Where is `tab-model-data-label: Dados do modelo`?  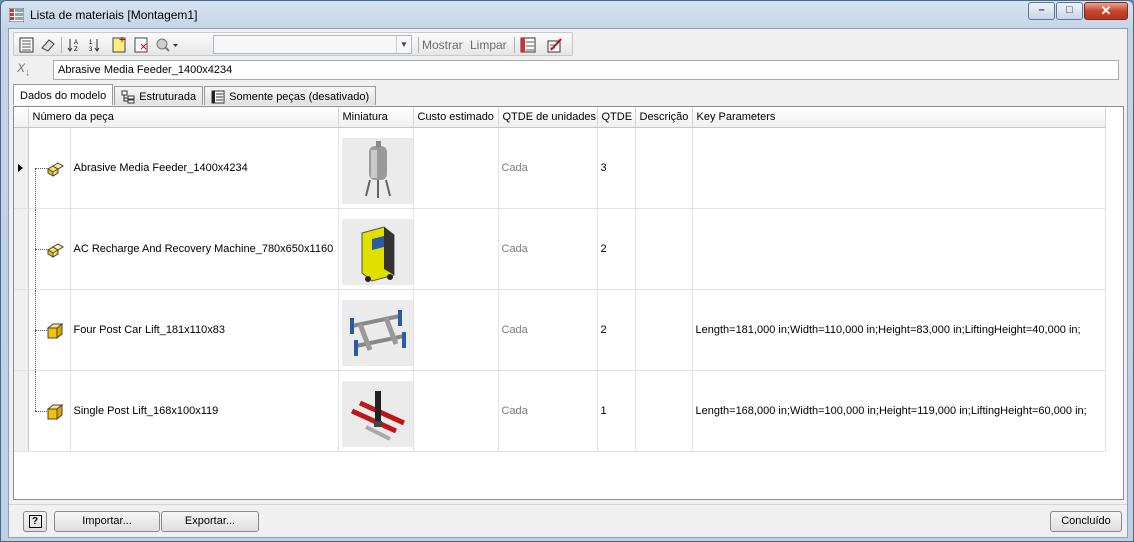
tab-model-data-label: Dados do modelo is located at coordinates (63, 96).